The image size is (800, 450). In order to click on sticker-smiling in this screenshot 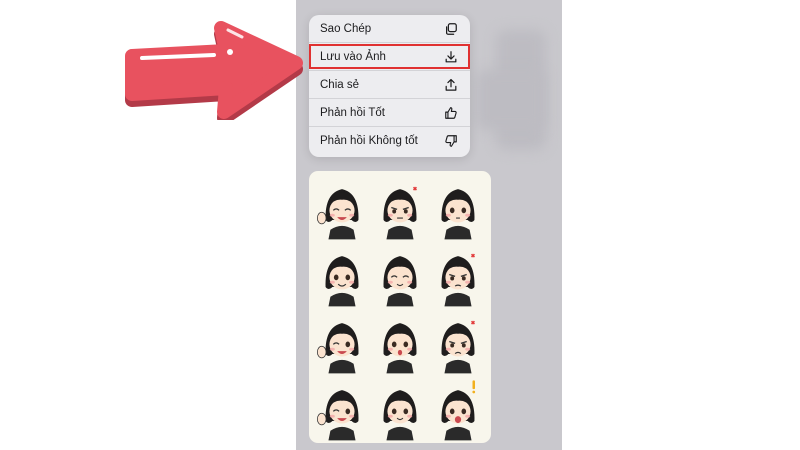, I will do `click(342, 273)`.